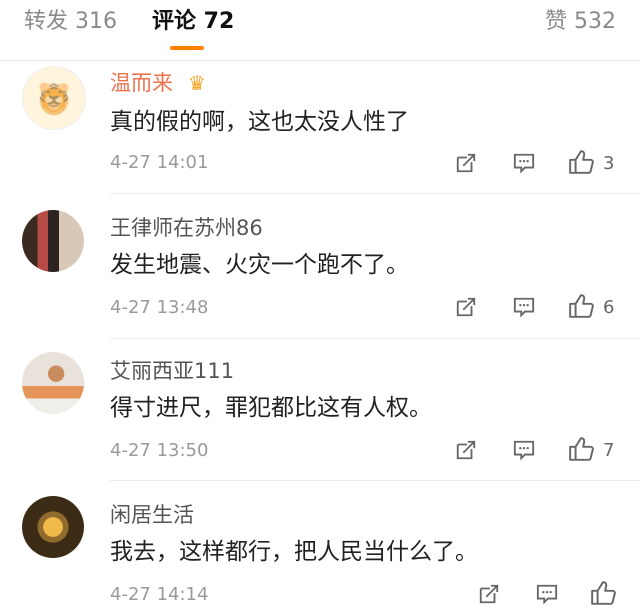 The height and width of the screenshot is (614, 640). What do you see at coordinates (603, 593) in the screenshot?
I see `thumbs-up-icon` at bounding box center [603, 593].